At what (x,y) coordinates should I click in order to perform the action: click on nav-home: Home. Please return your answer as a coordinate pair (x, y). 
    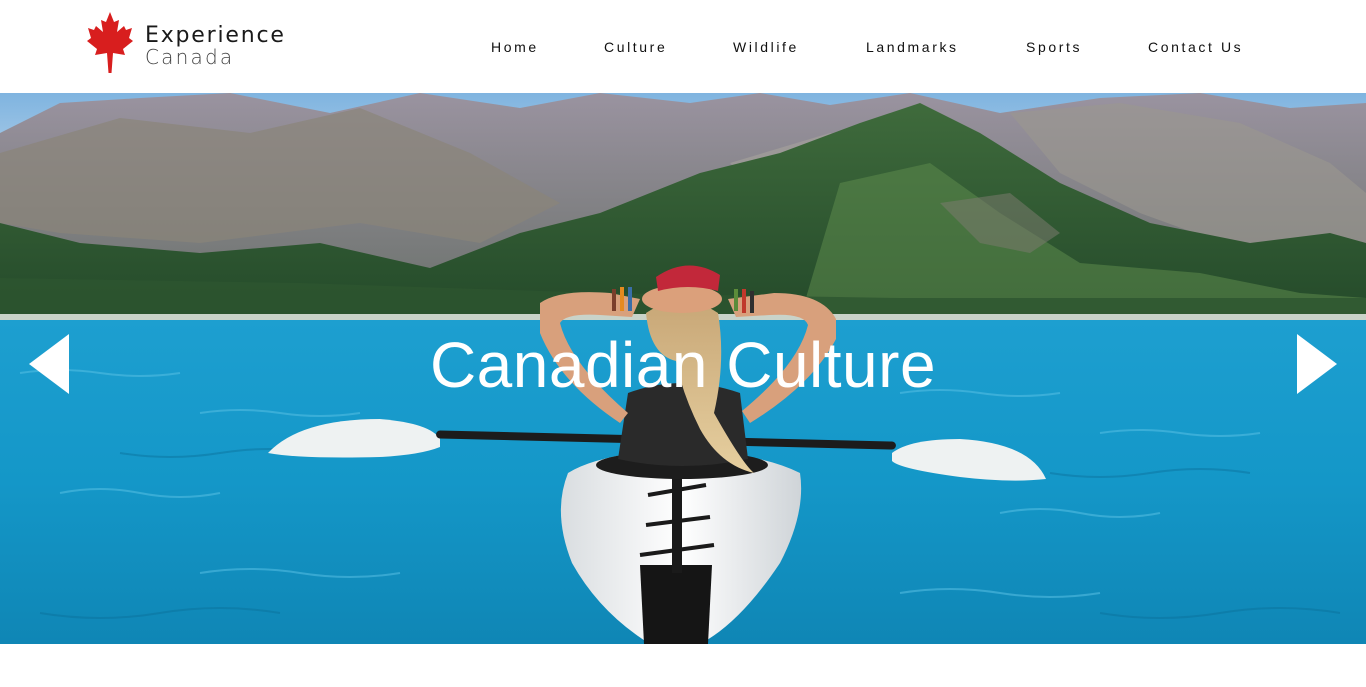
    Looking at the image, I should click on (515, 47).